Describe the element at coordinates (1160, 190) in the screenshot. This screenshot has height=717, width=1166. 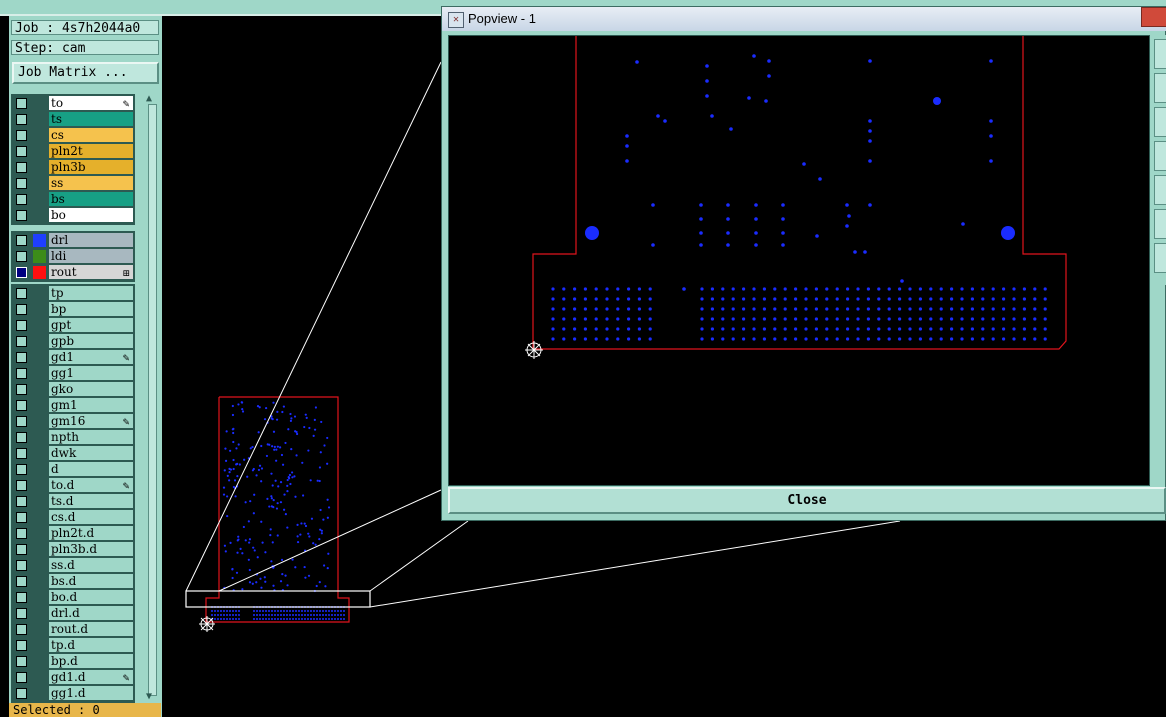
I see `select-tool-icon` at that location.